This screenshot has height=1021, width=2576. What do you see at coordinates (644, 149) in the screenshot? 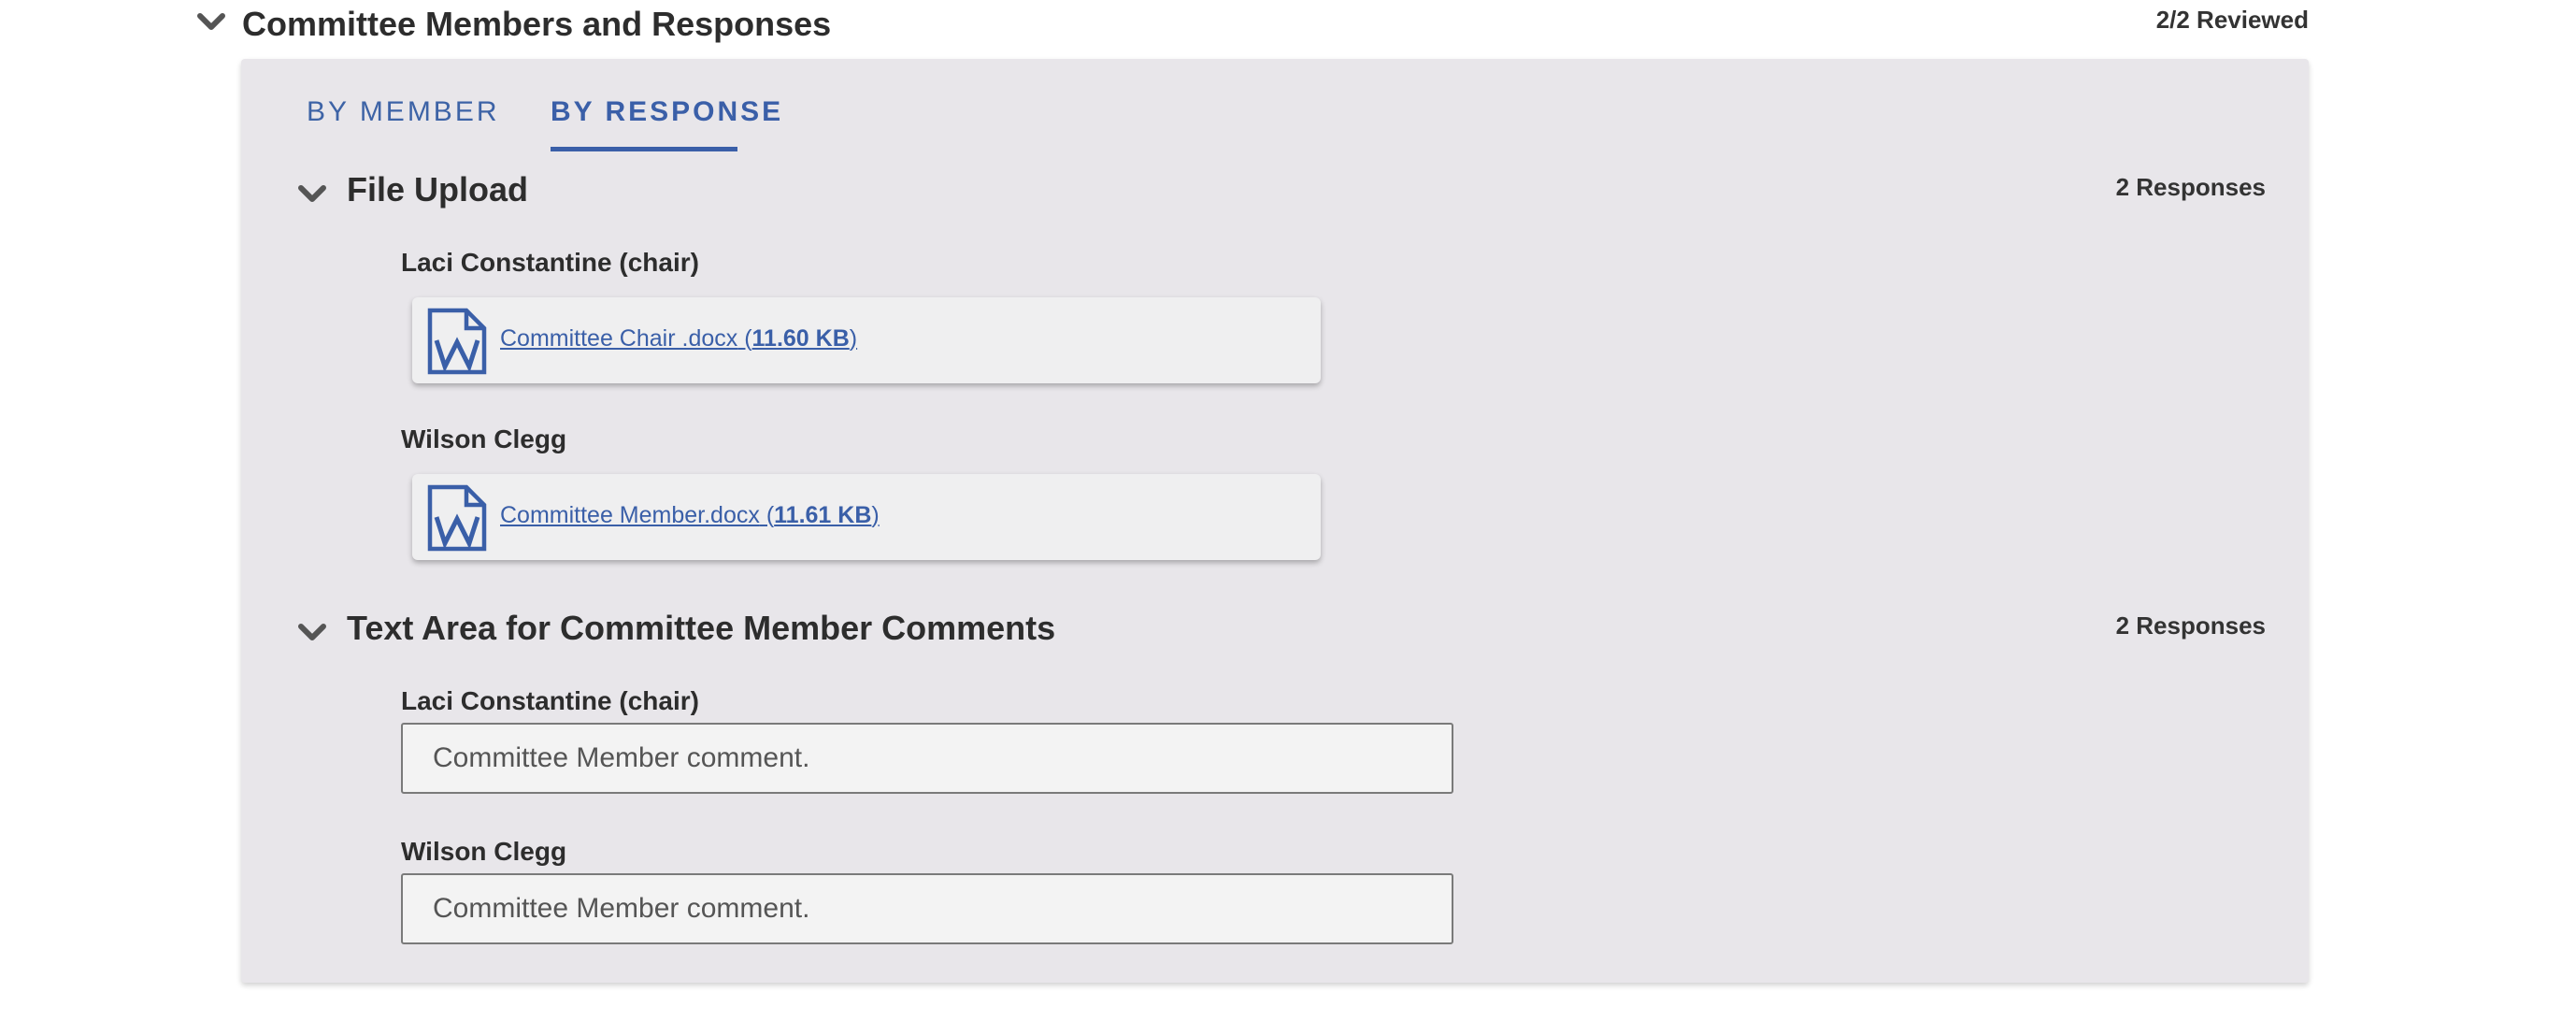
I see `active-tab-indicator` at bounding box center [644, 149].